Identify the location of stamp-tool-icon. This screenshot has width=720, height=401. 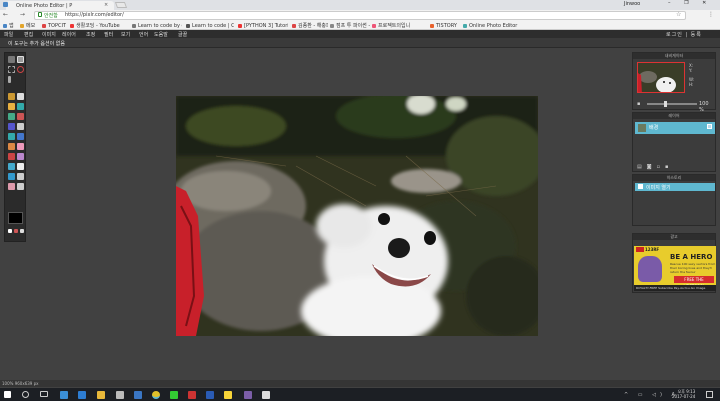
(20, 116).